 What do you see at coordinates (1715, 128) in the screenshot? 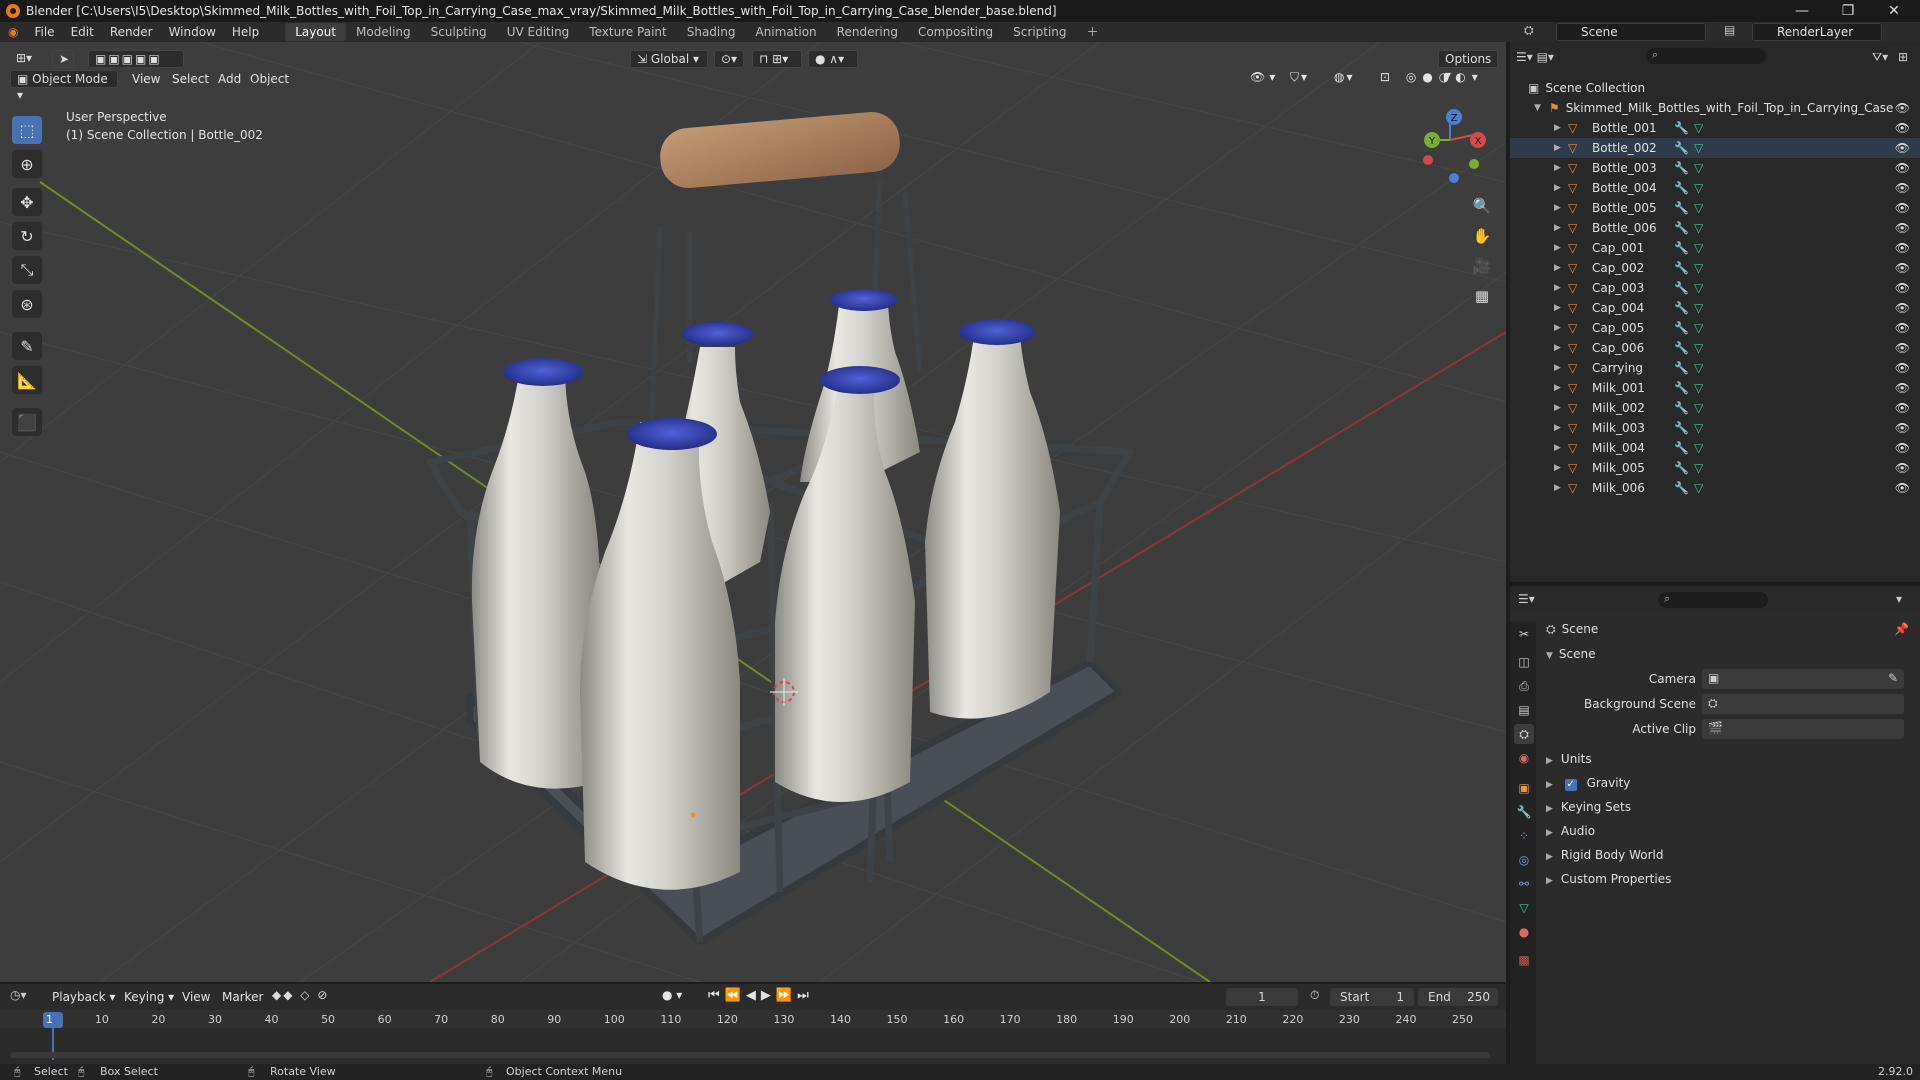
I see `outliner-item-bottle-001: ▶ ▽ Bottle_001 🔧 ▽ 👁` at bounding box center [1715, 128].